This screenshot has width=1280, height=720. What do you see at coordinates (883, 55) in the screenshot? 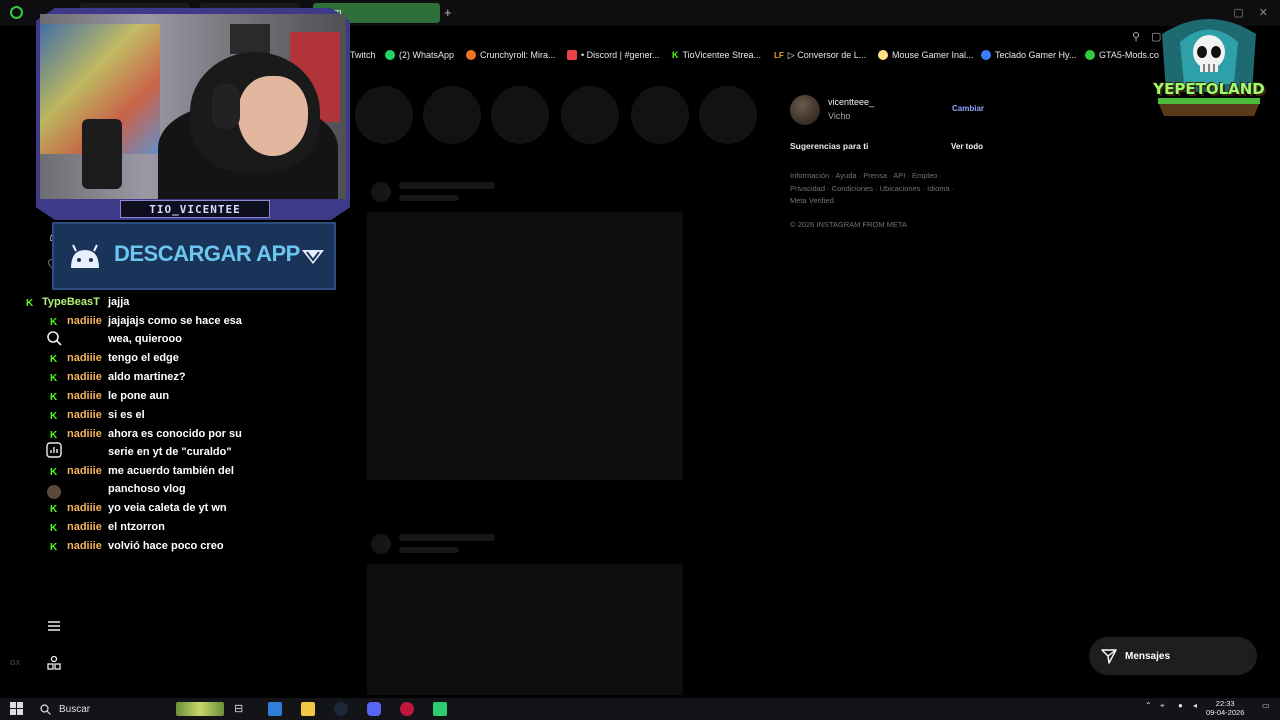
I see `shop-icon` at bounding box center [883, 55].